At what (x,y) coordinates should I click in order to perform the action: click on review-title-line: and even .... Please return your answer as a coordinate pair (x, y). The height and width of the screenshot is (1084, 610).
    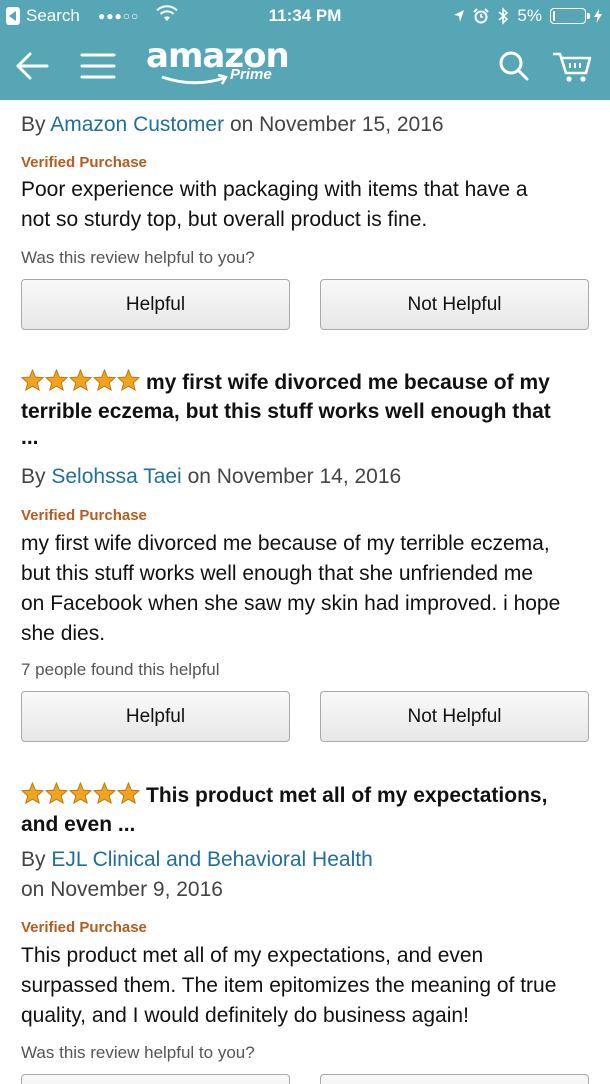
    Looking at the image, I should click on (78, 824).